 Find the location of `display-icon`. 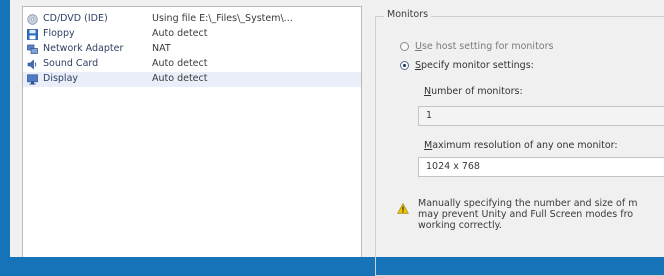

display-icon is located at coordinates (32, 79).